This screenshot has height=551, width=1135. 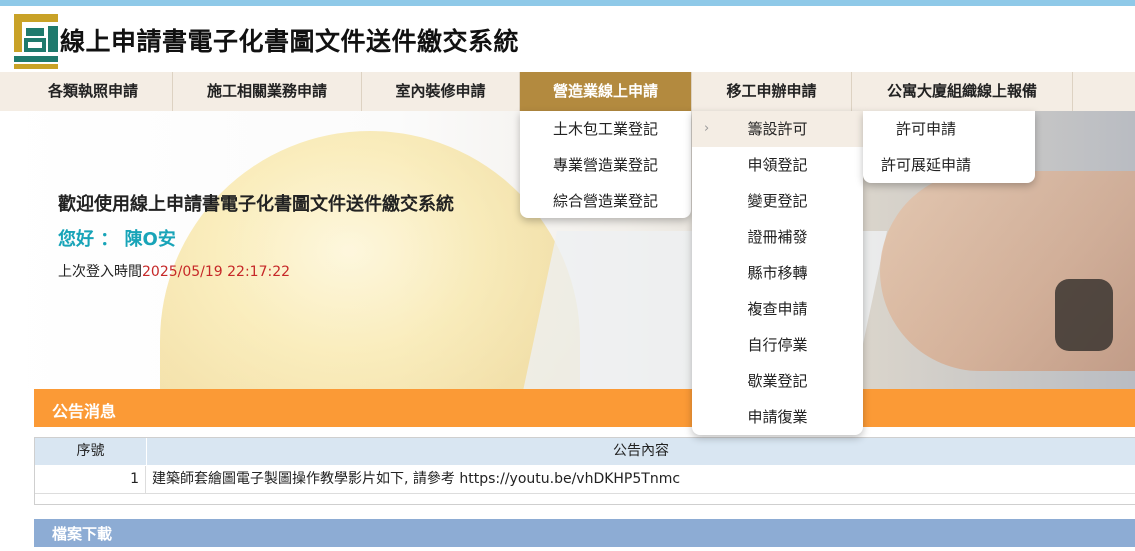 I want to click on nav-apartment-management: 公寓大廈組織線上報備, so click(x=962, y=91).